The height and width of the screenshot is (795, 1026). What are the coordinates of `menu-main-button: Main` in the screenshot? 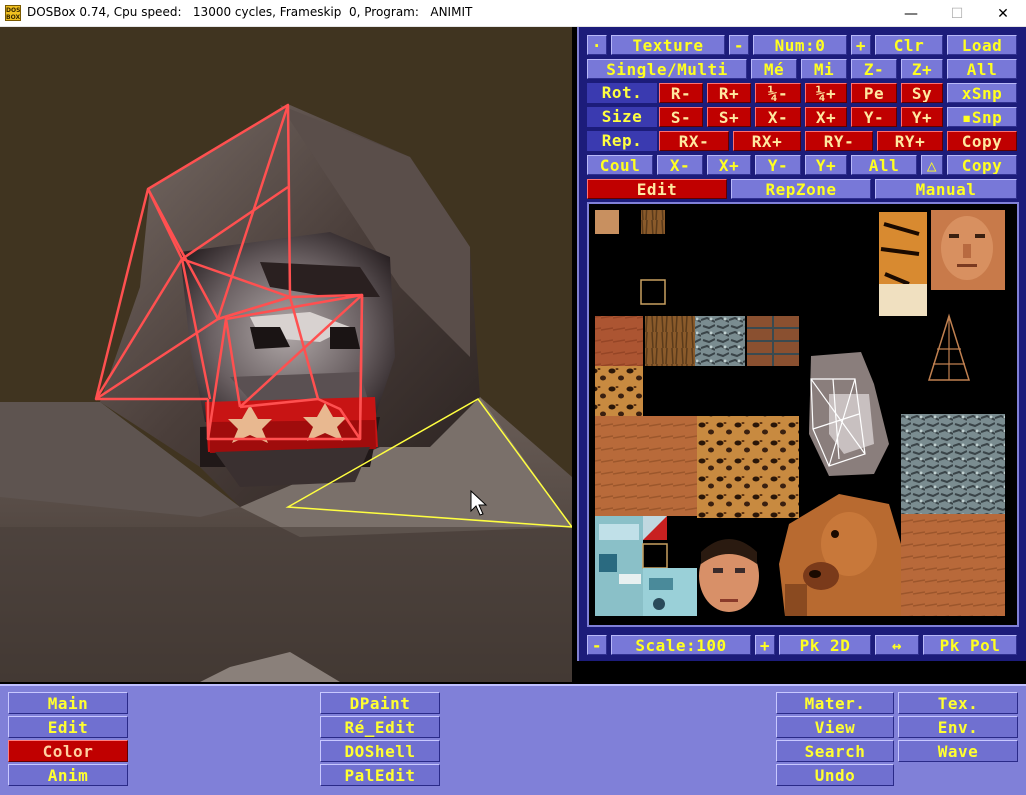 It's located at (68, 703).